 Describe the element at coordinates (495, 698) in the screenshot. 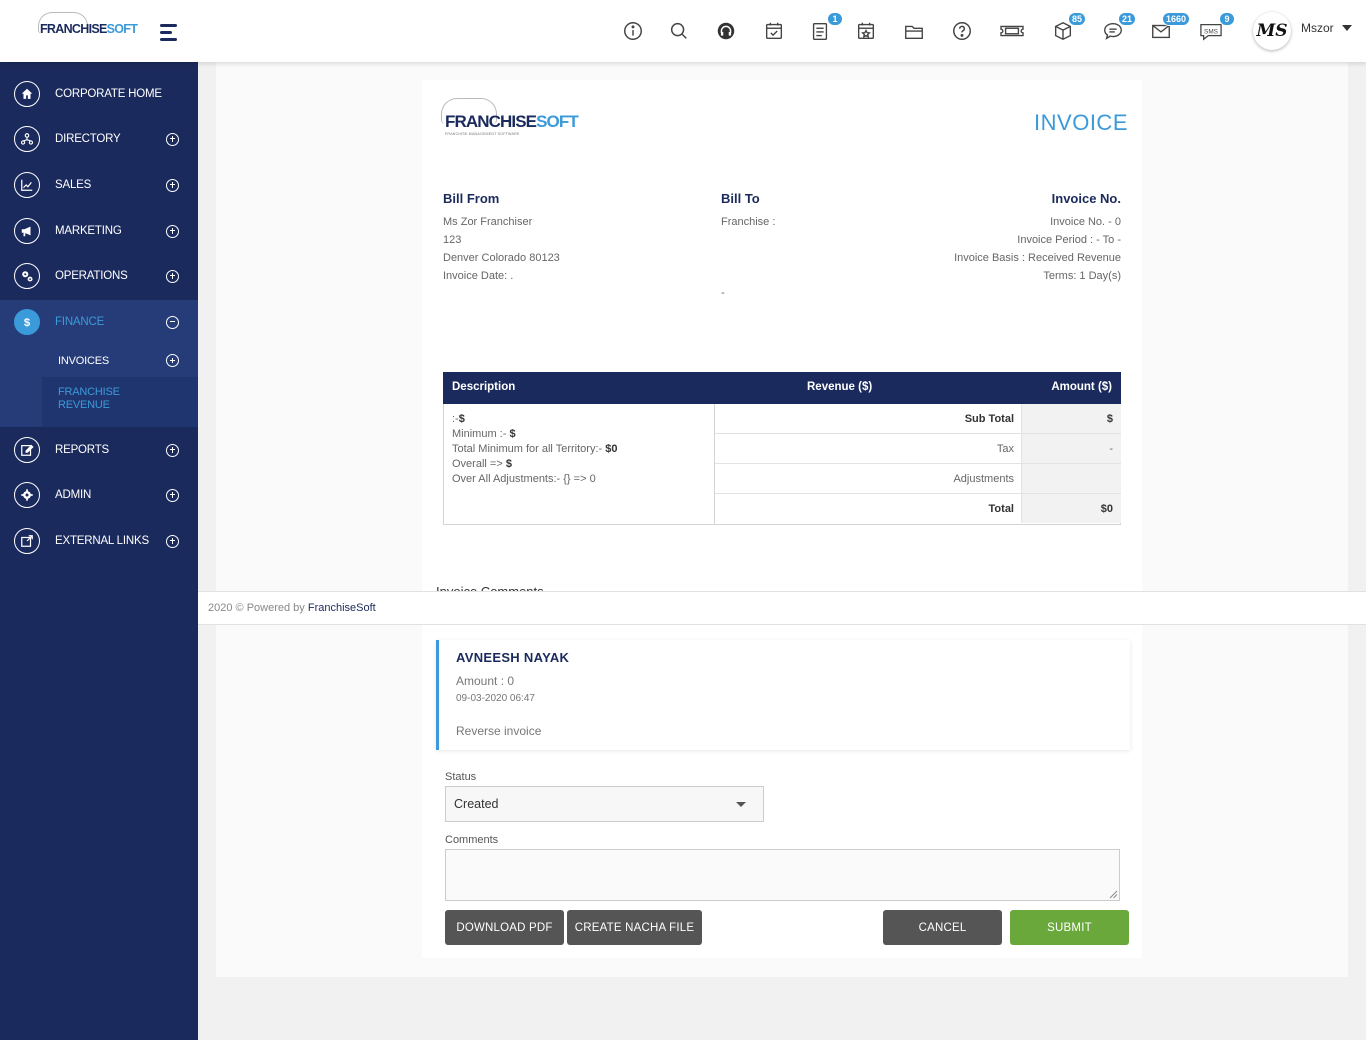

I see `comment-date: 09-03-2020 06:47` at that location.